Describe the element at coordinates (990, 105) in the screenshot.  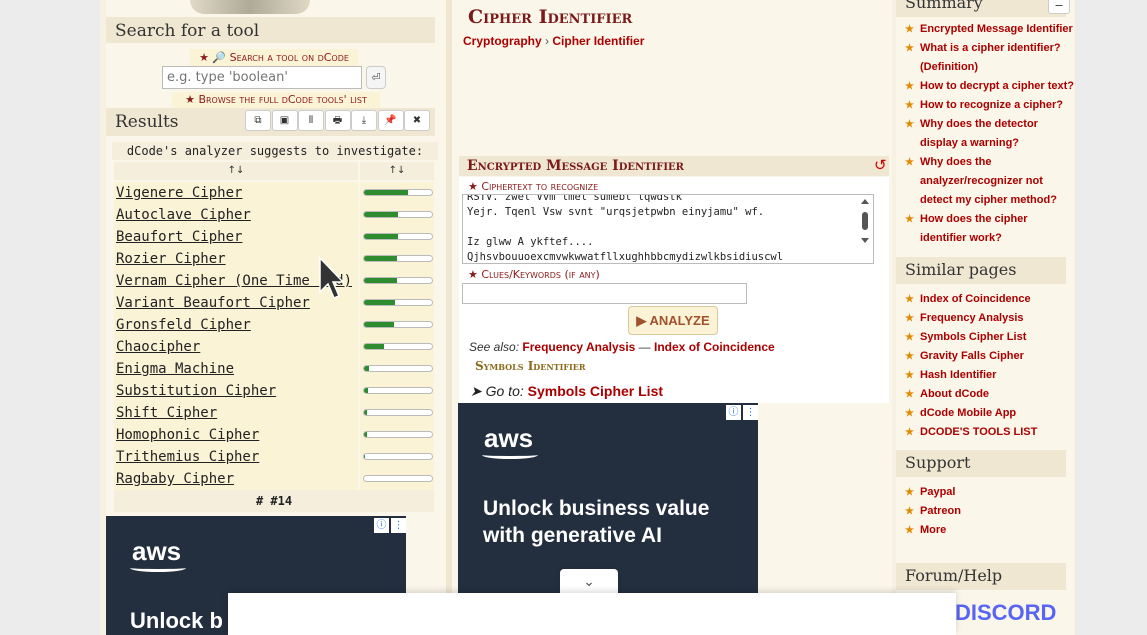
I see `summary-item: How to recognize a cipher?` at that location.